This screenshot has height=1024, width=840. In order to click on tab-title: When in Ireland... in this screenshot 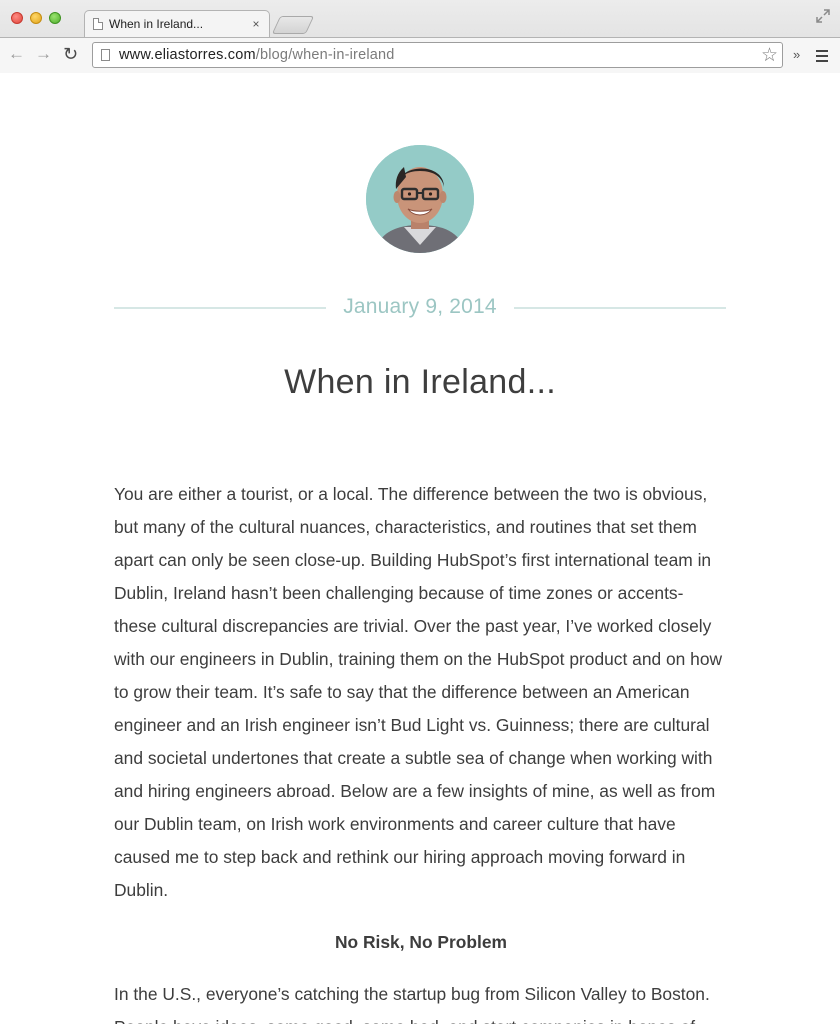, I will do `click(156, 24)`.